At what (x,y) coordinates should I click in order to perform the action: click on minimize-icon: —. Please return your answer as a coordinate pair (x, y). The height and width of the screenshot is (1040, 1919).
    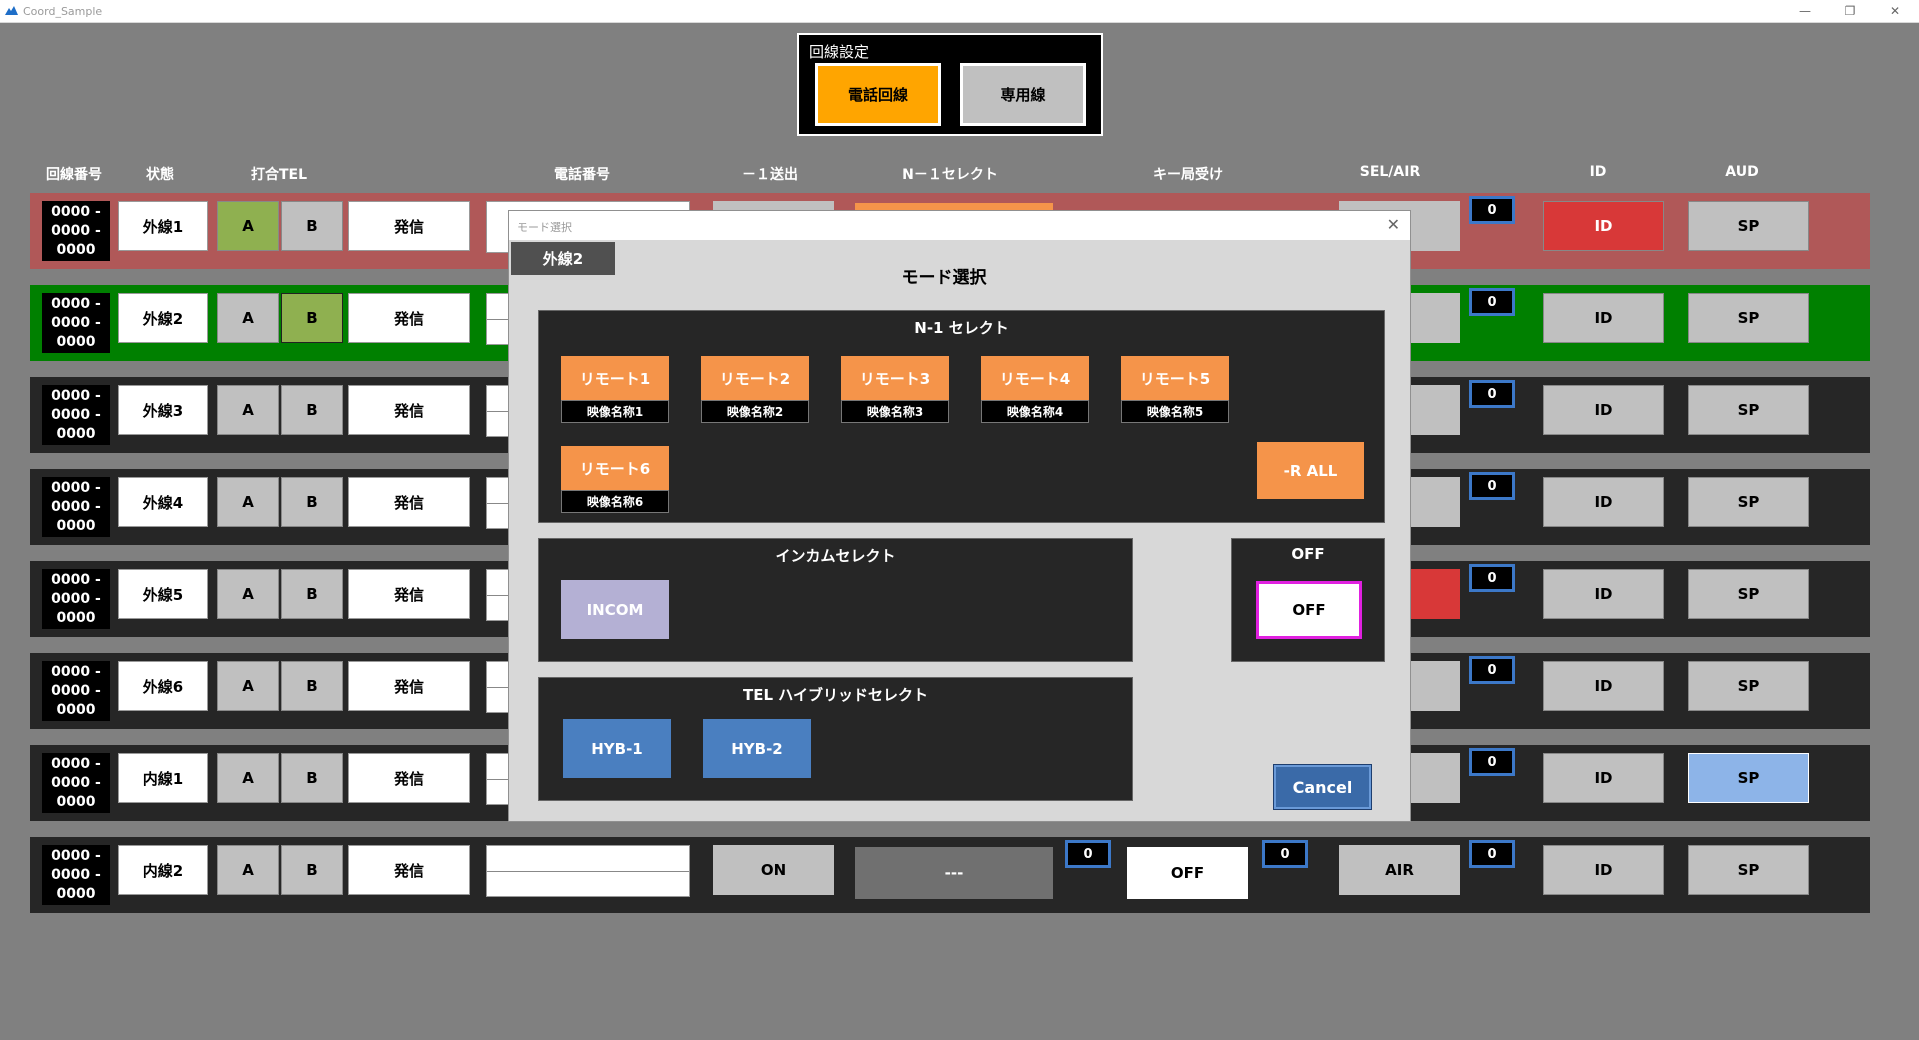
    Looking at the image, I should click on (1805, 11).